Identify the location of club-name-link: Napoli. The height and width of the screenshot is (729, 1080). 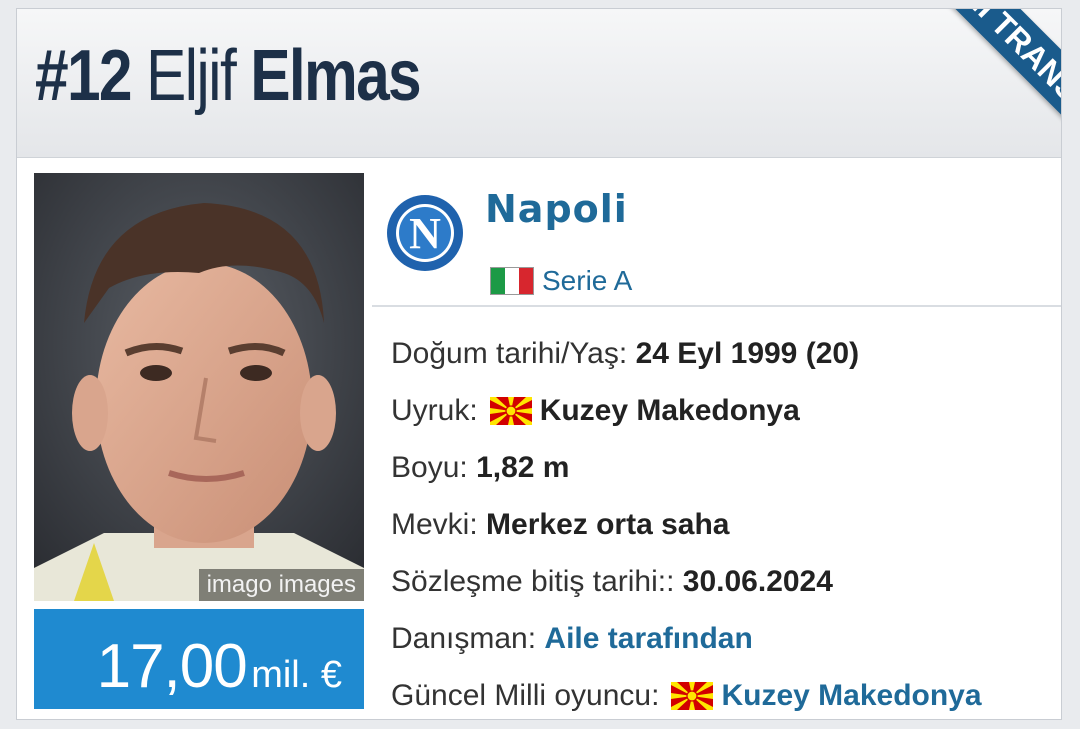
(556, 209).